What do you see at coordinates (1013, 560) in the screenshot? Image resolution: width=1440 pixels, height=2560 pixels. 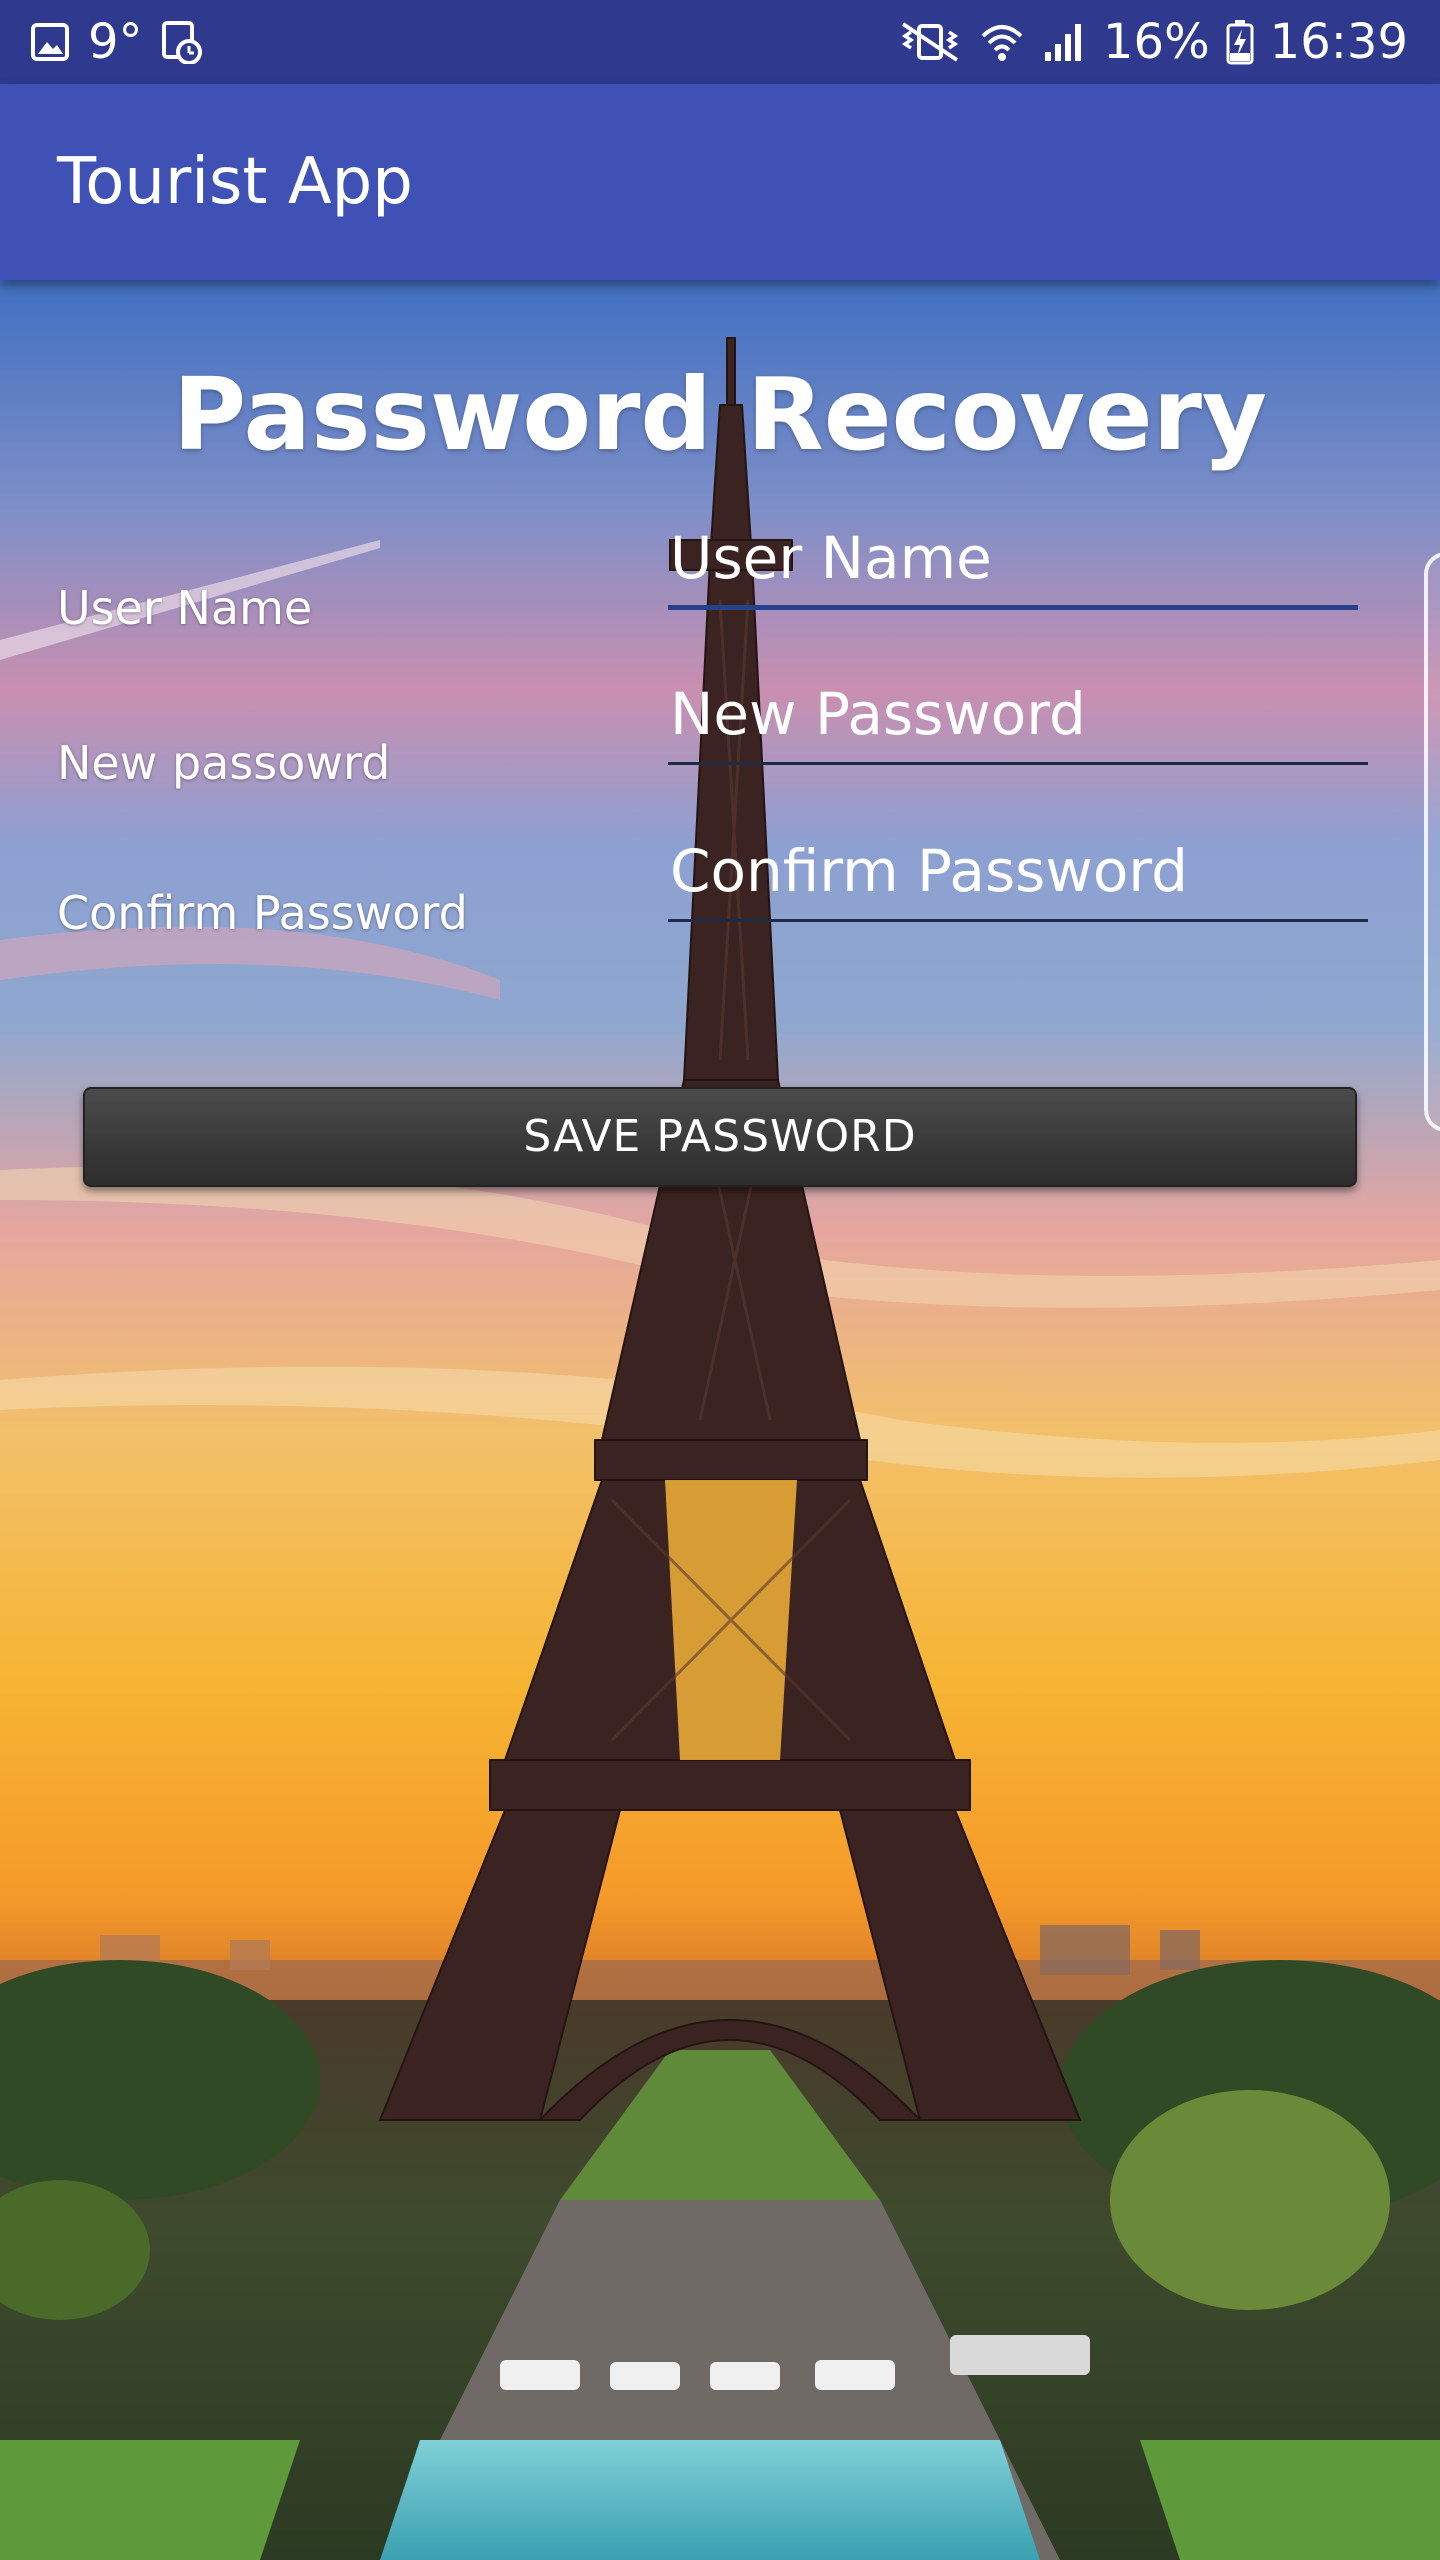 I see `user-name-input` at bounding box center [1013, 560].